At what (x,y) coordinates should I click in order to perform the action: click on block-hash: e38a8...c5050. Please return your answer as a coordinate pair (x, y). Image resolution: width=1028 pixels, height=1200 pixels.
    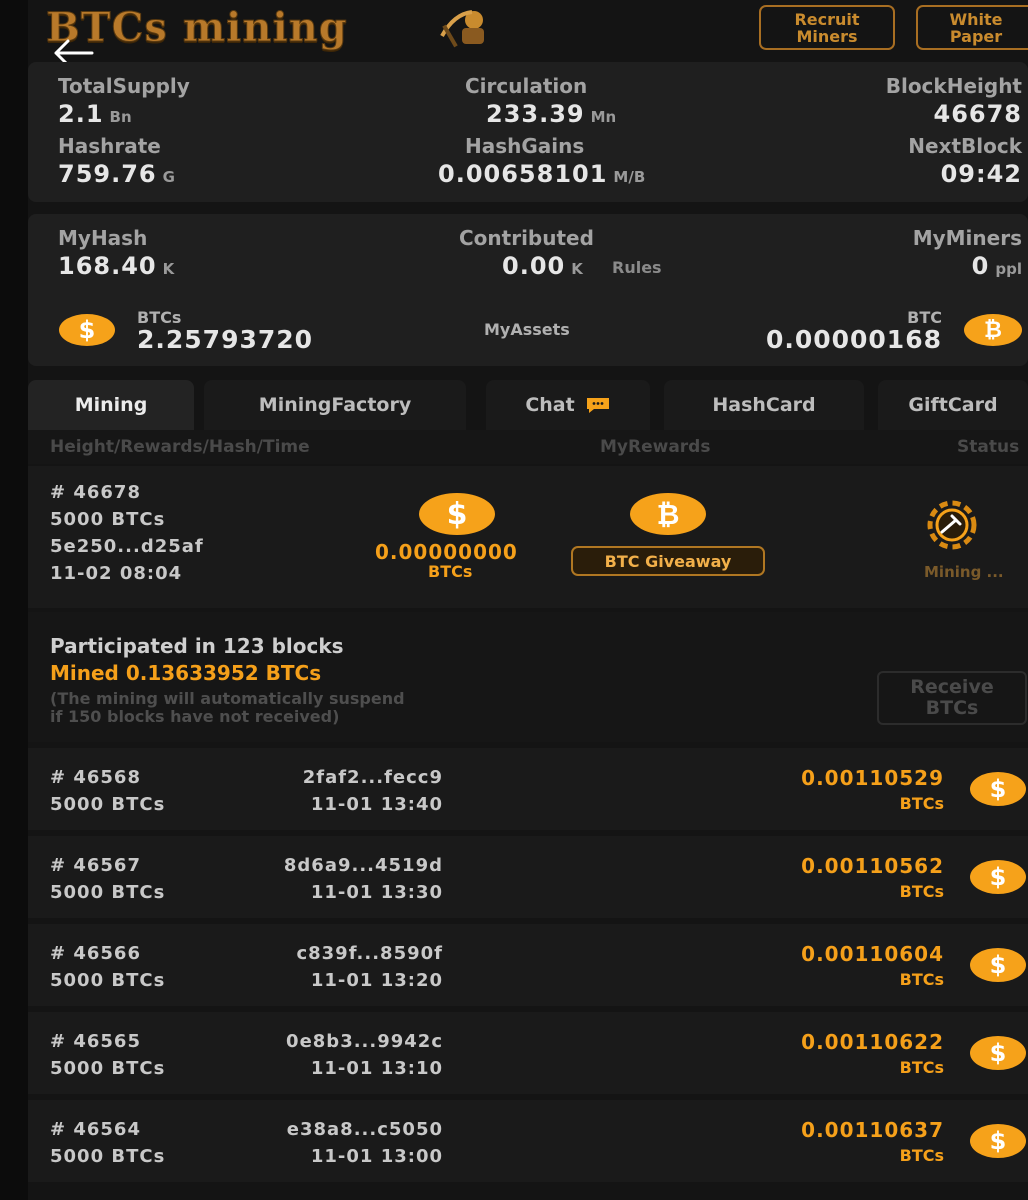
    Looking at the image, I should click on (364, 1129).